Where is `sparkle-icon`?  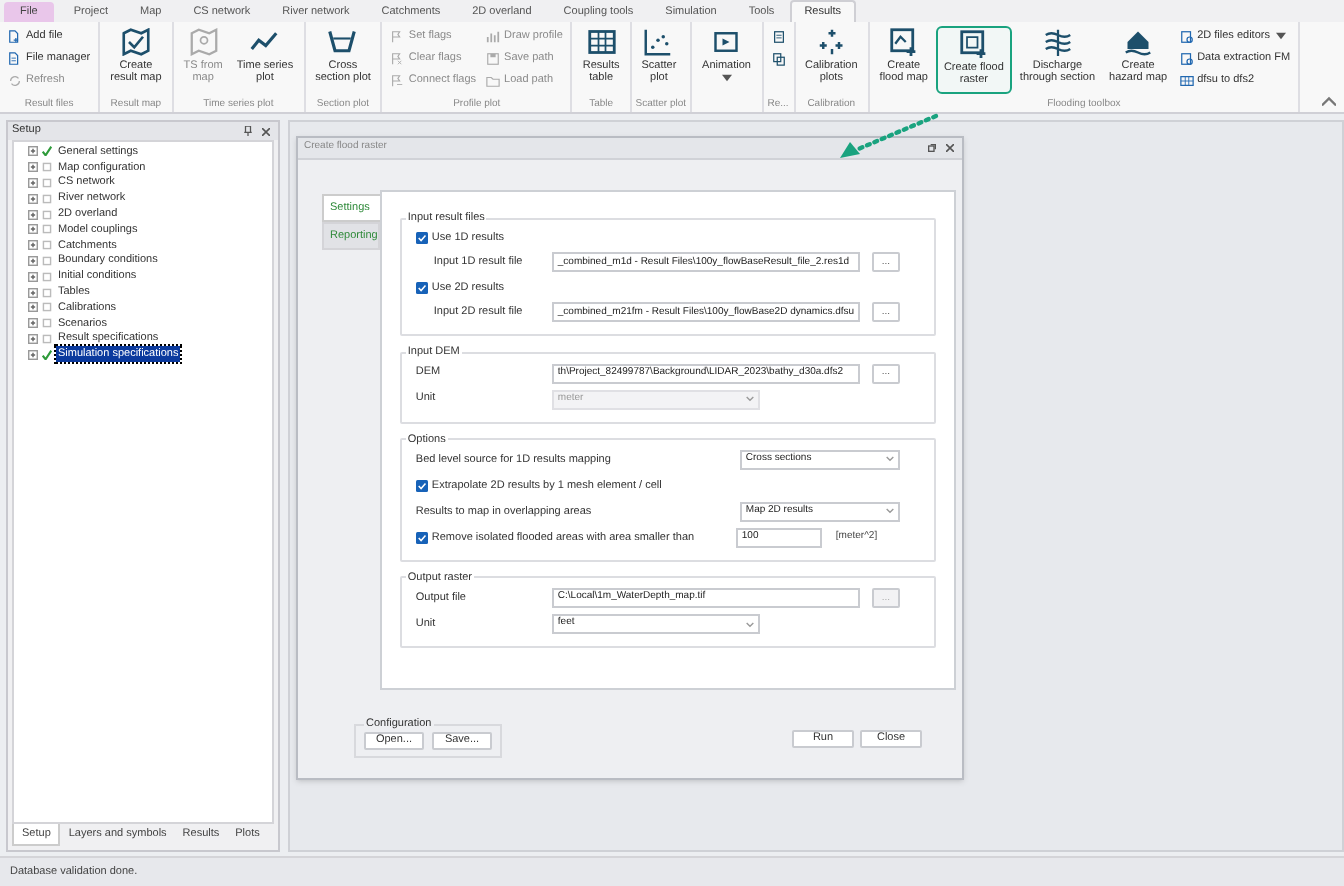 sparkle-icon is located at coordinates (831, 42).